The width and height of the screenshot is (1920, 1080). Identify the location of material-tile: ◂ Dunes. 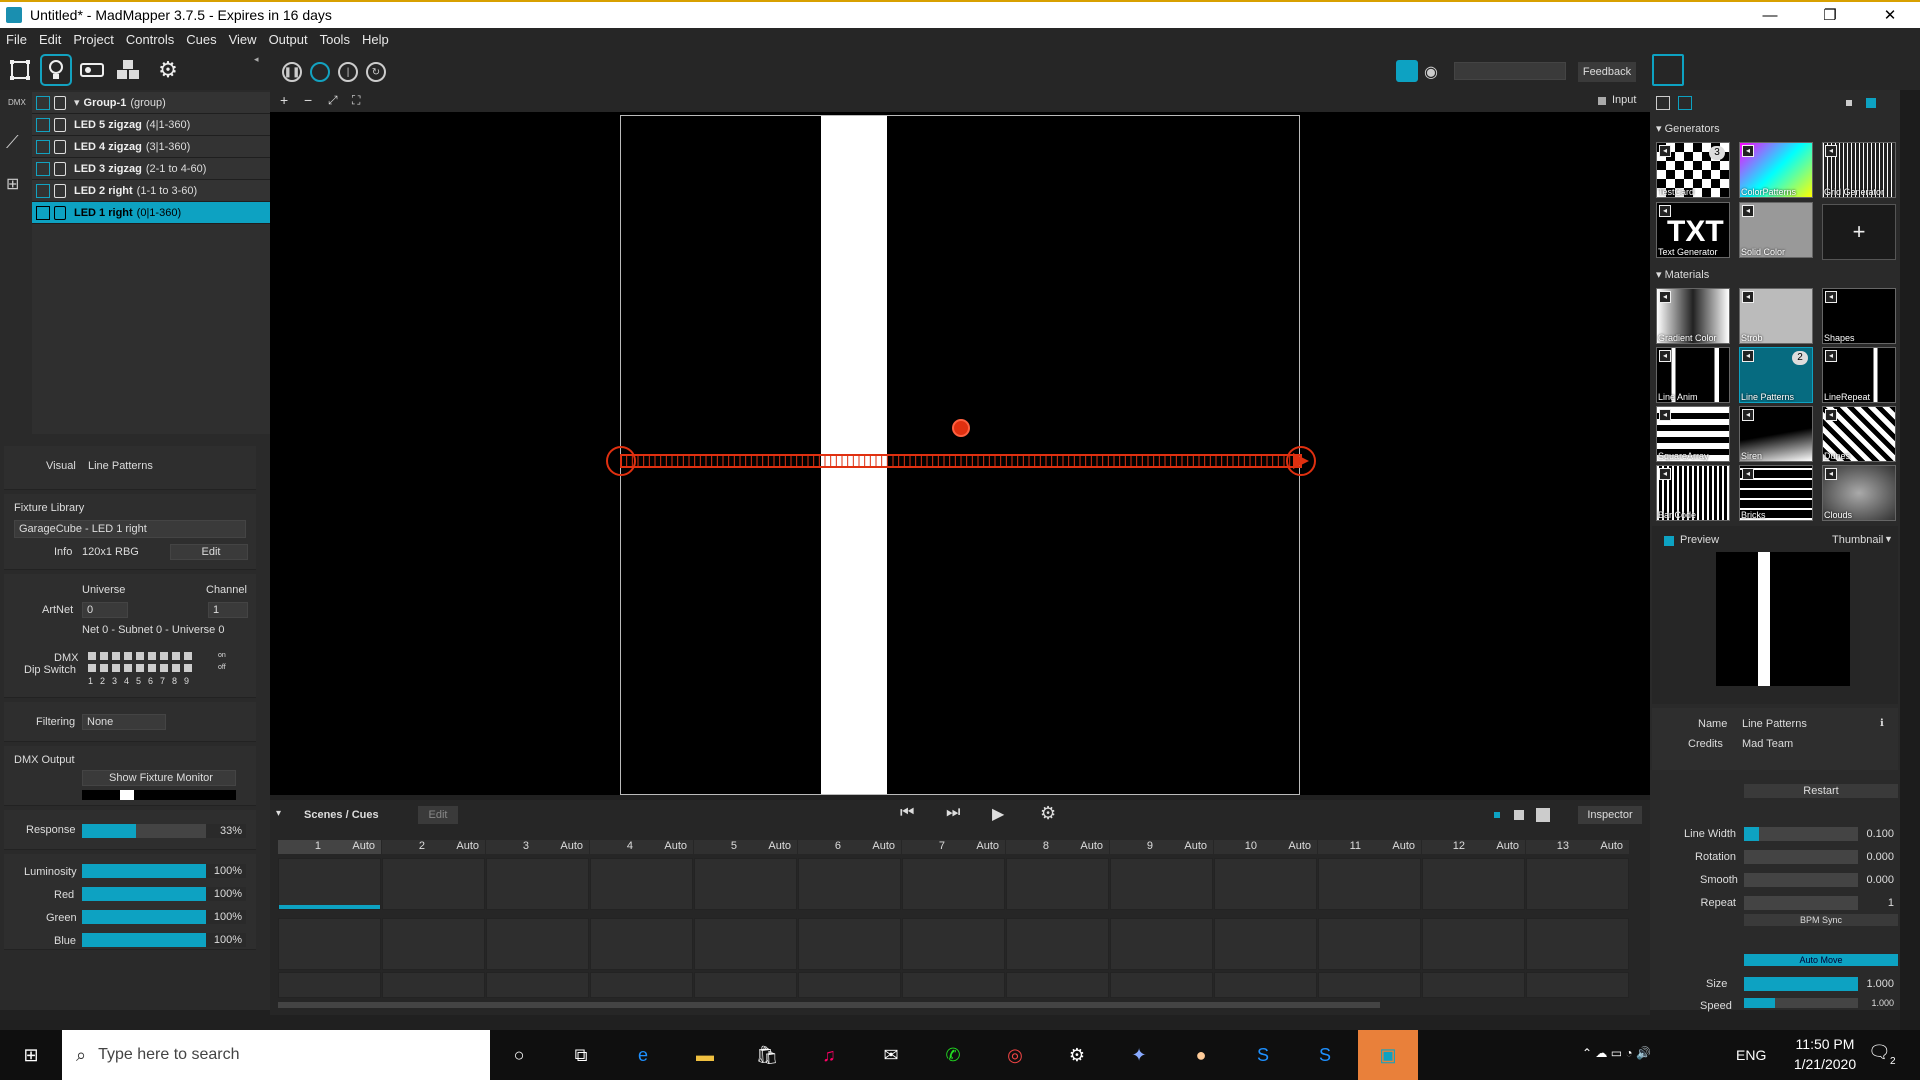
(1859, 434).